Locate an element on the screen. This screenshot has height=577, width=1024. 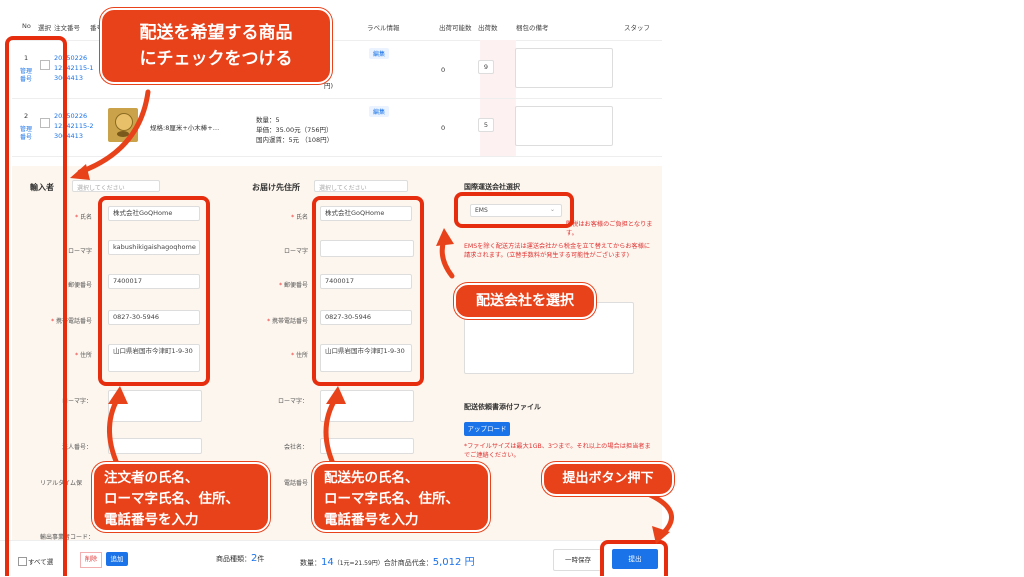
callout-submit: 提出ボタン押下 is located at coordinates (608, 479).